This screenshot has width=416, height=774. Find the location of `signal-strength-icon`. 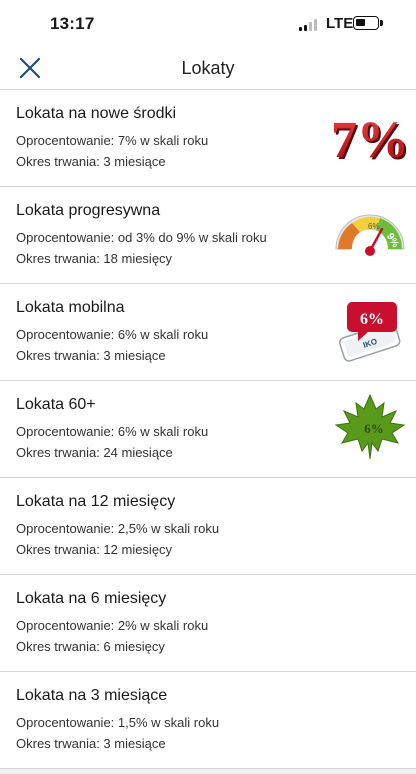

signal-strength-icon is located at coordinates (310, 25).